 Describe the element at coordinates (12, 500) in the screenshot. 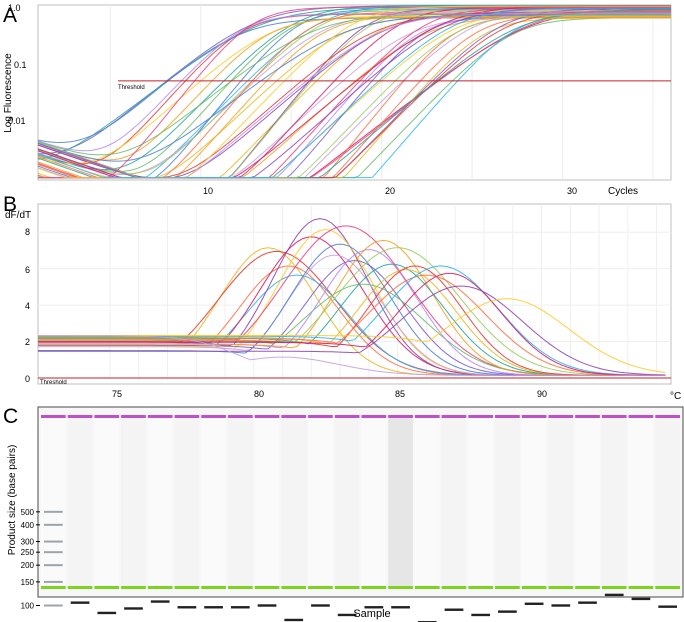

I see `panel-c-y-axis-label: Product size (base pairs)` at that location.